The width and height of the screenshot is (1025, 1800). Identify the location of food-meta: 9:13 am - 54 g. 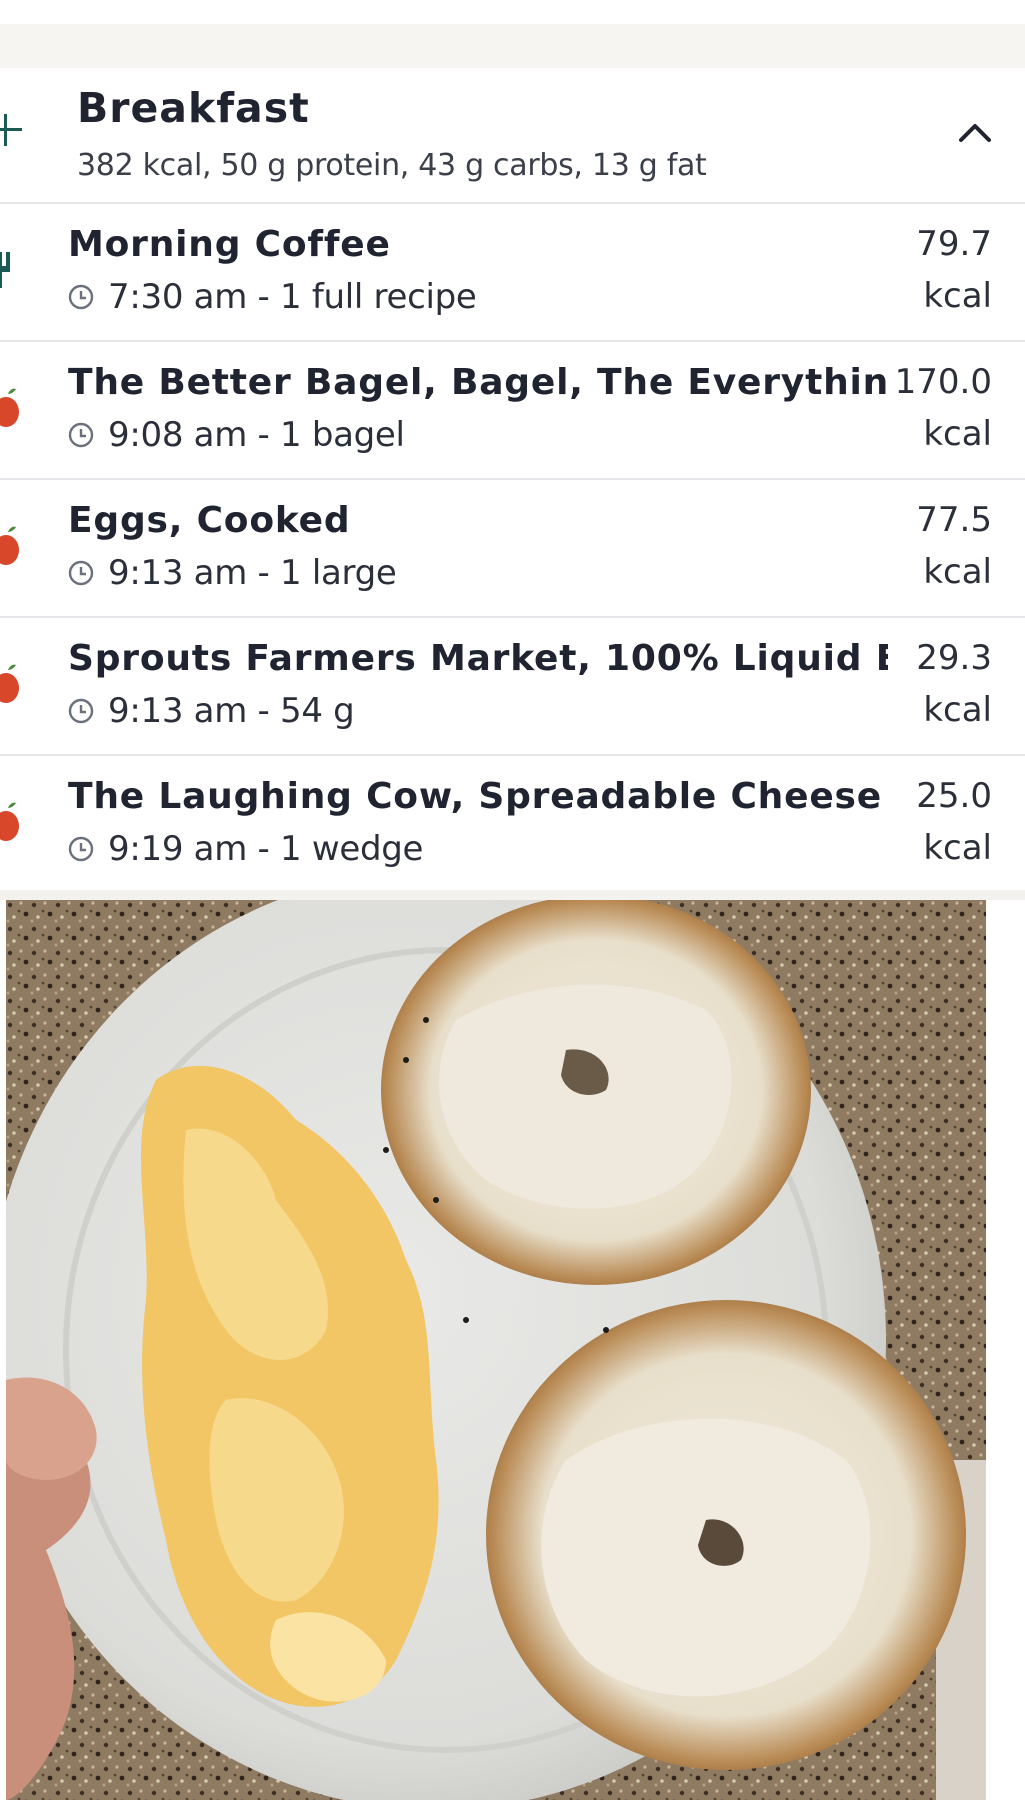
(211, 711).